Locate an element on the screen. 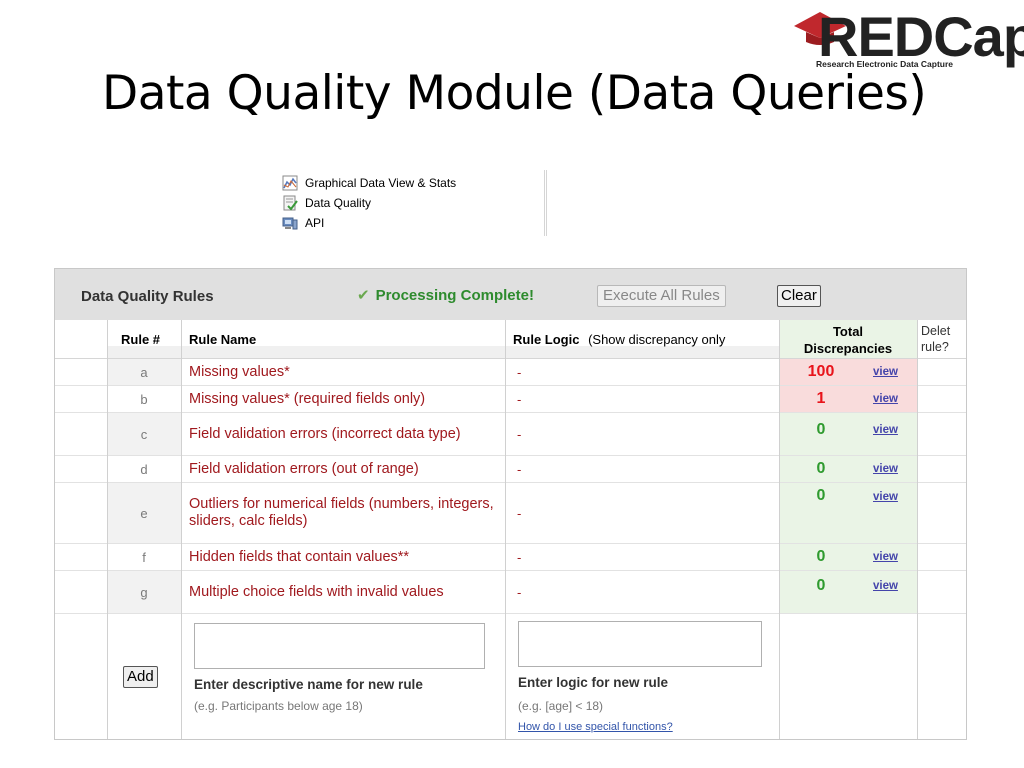  menu-item-label: Data Quality is located at coordinates (338, 203).